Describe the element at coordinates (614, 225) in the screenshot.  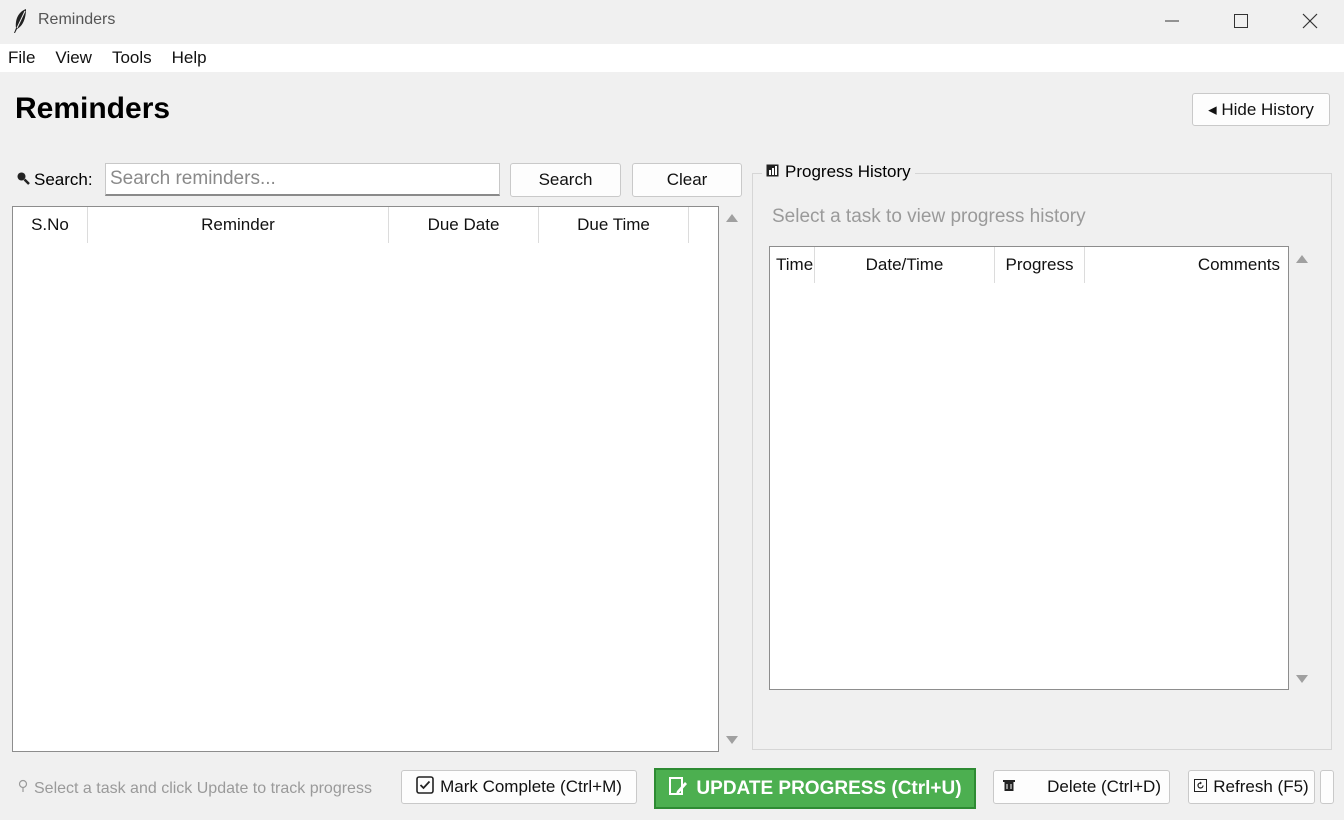
I see `column-due-time: Due Time` at that location.